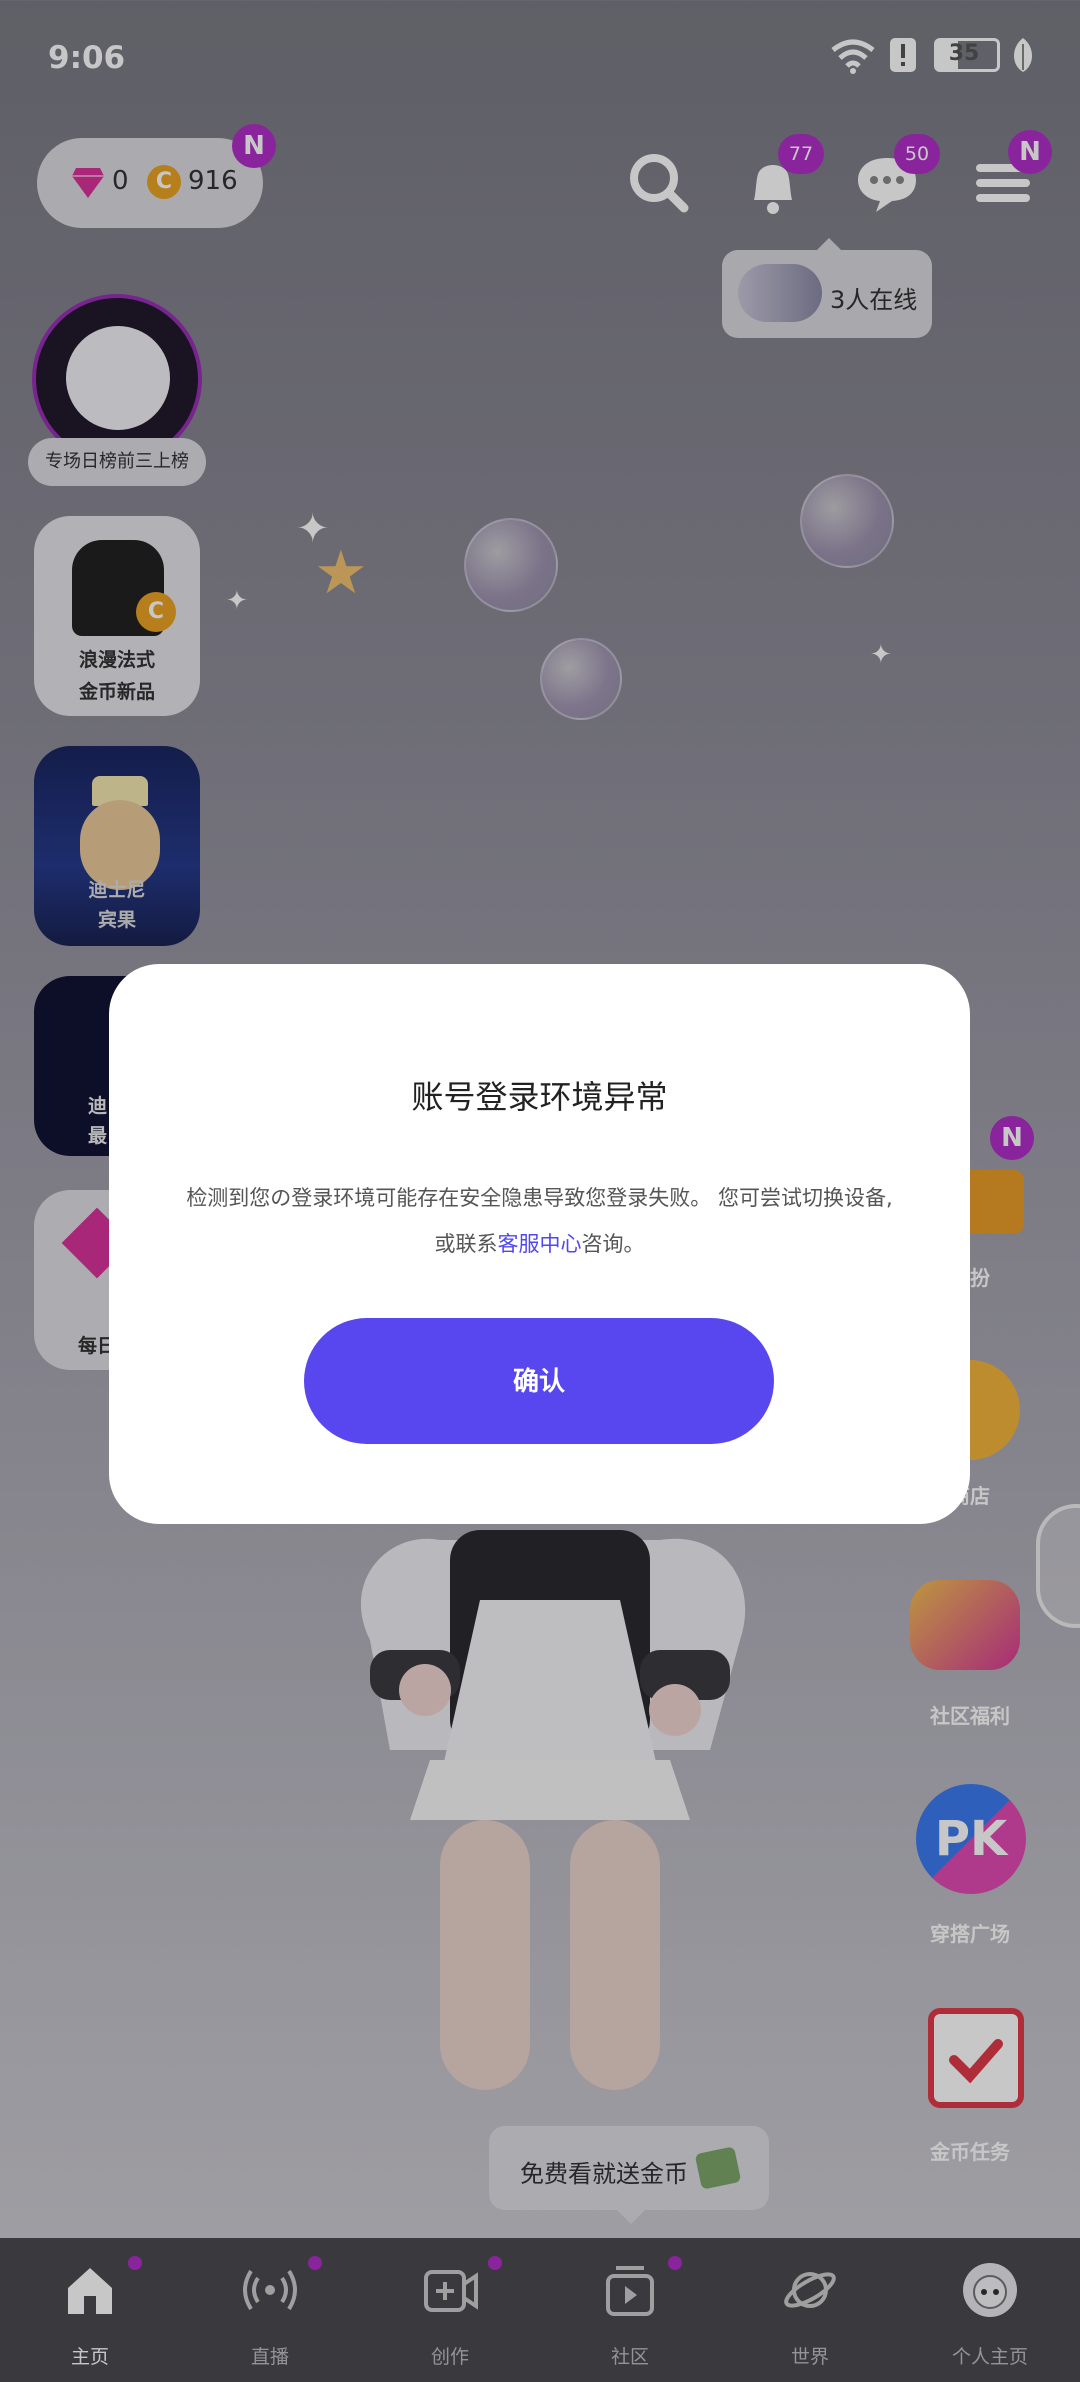 This screenshot has width=1080, height=2382. What do you see at coordinates (466, 1244) in the screenshot?
I see `dialog-message-prefix: 或联系` at bounding box center [466, 1244].